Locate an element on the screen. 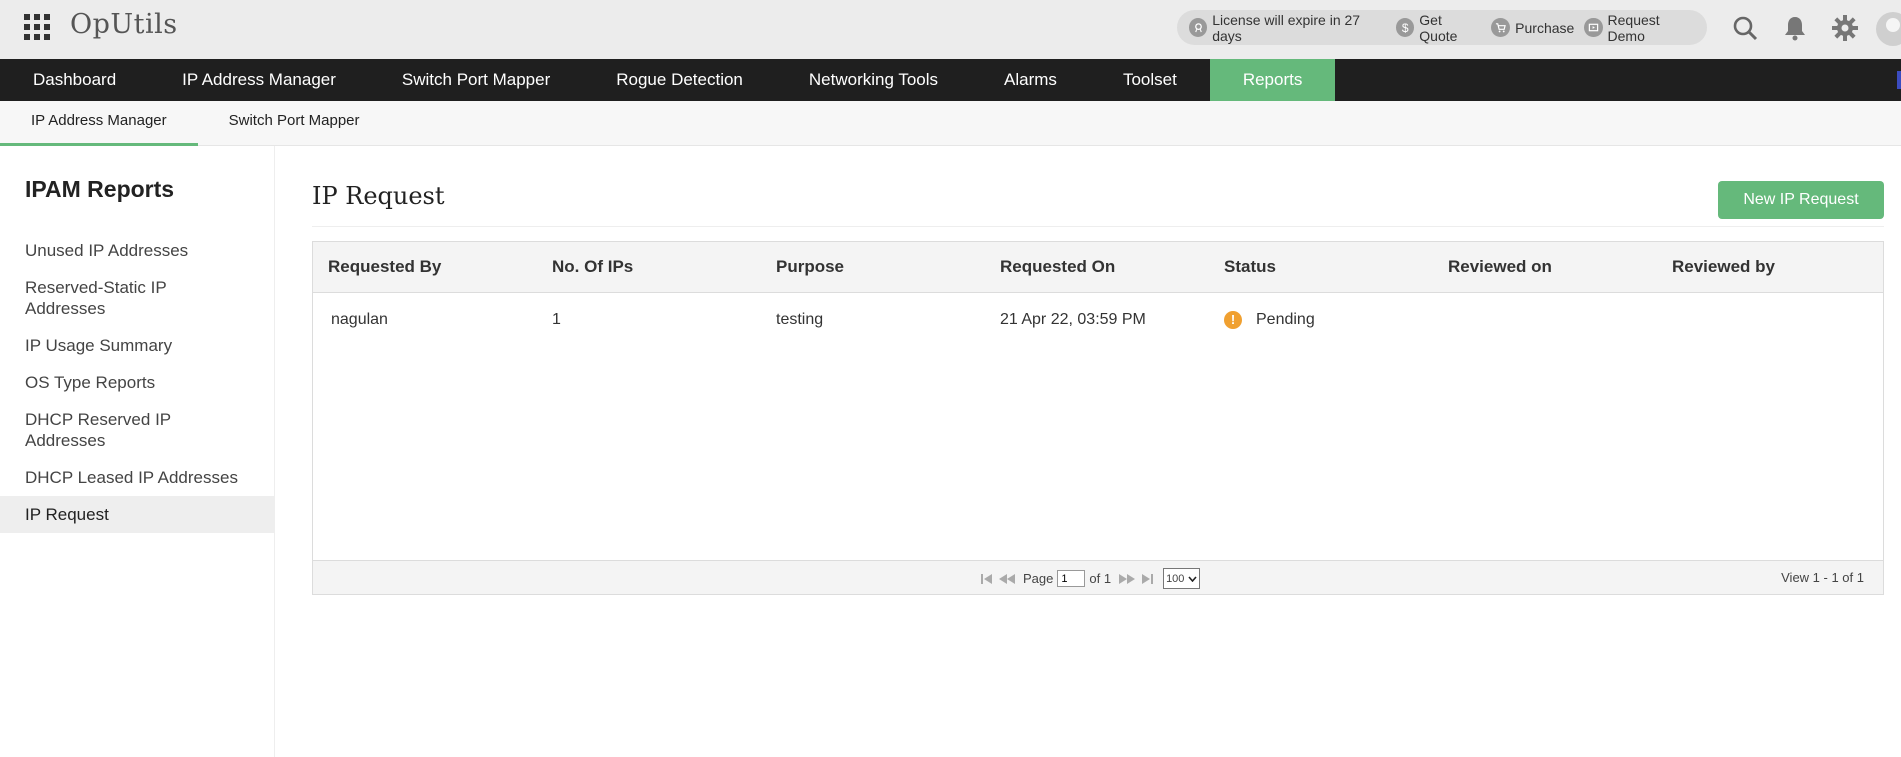  prev-page-icon is located at coordinates (1007, 579).